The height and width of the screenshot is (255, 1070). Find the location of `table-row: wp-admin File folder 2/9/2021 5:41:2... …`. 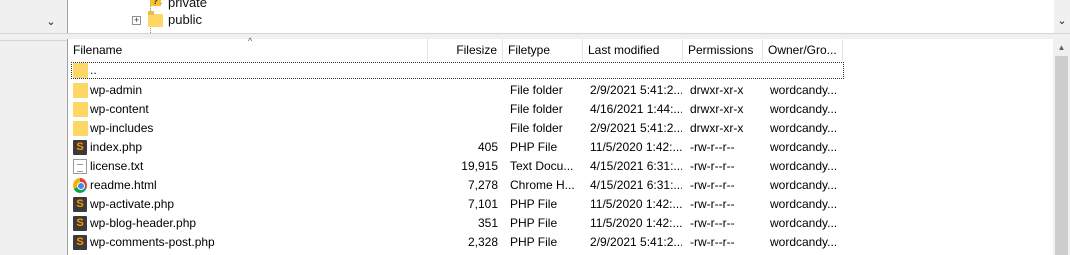

table-row: wp-admin File folder 2/9/2021 5:41:2... … is located at coordinates (560, 90).